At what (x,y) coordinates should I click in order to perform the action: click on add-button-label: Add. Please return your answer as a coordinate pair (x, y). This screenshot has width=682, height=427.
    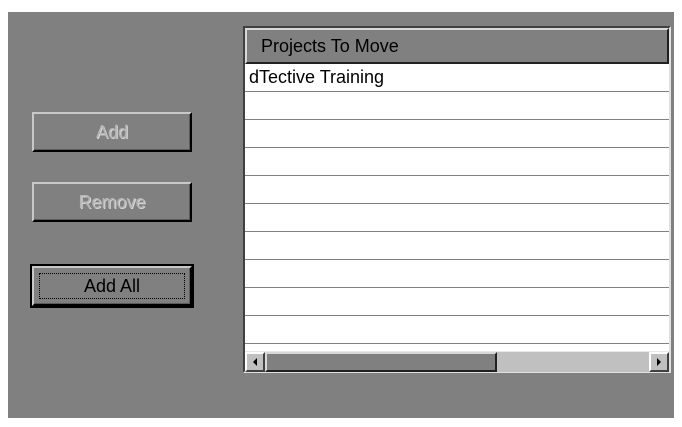
    Looking at the image, I should click on (112, 131).